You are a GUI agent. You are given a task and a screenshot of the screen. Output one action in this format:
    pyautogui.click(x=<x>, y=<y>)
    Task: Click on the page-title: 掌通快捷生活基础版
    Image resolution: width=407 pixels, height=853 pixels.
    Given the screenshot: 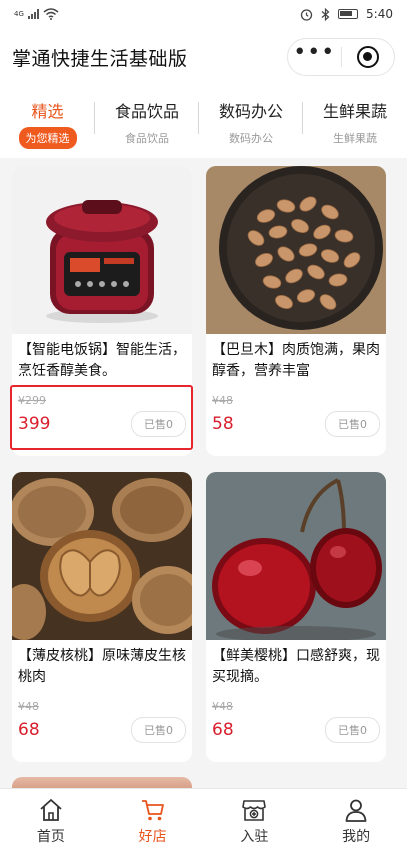 What is the action you would take?
    pyautogui.click(x=100, y=58)
    